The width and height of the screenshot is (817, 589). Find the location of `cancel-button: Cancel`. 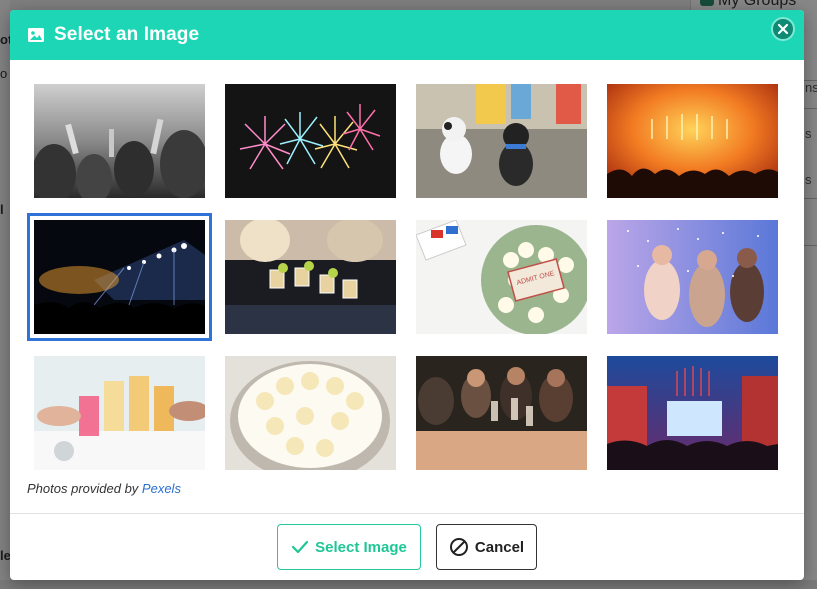

cancel-button: Cancel is located at coordinates (486, 547).